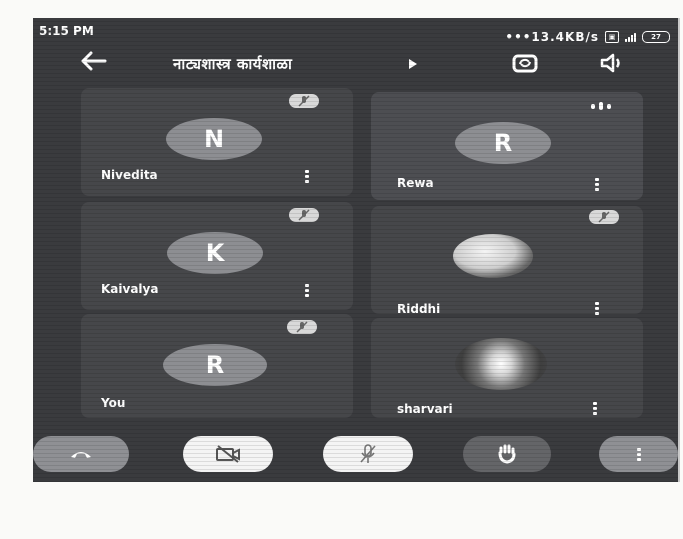 The height and width of the screenshot is (539, 683). I want to click on participant-name: You, so click(113, 403).